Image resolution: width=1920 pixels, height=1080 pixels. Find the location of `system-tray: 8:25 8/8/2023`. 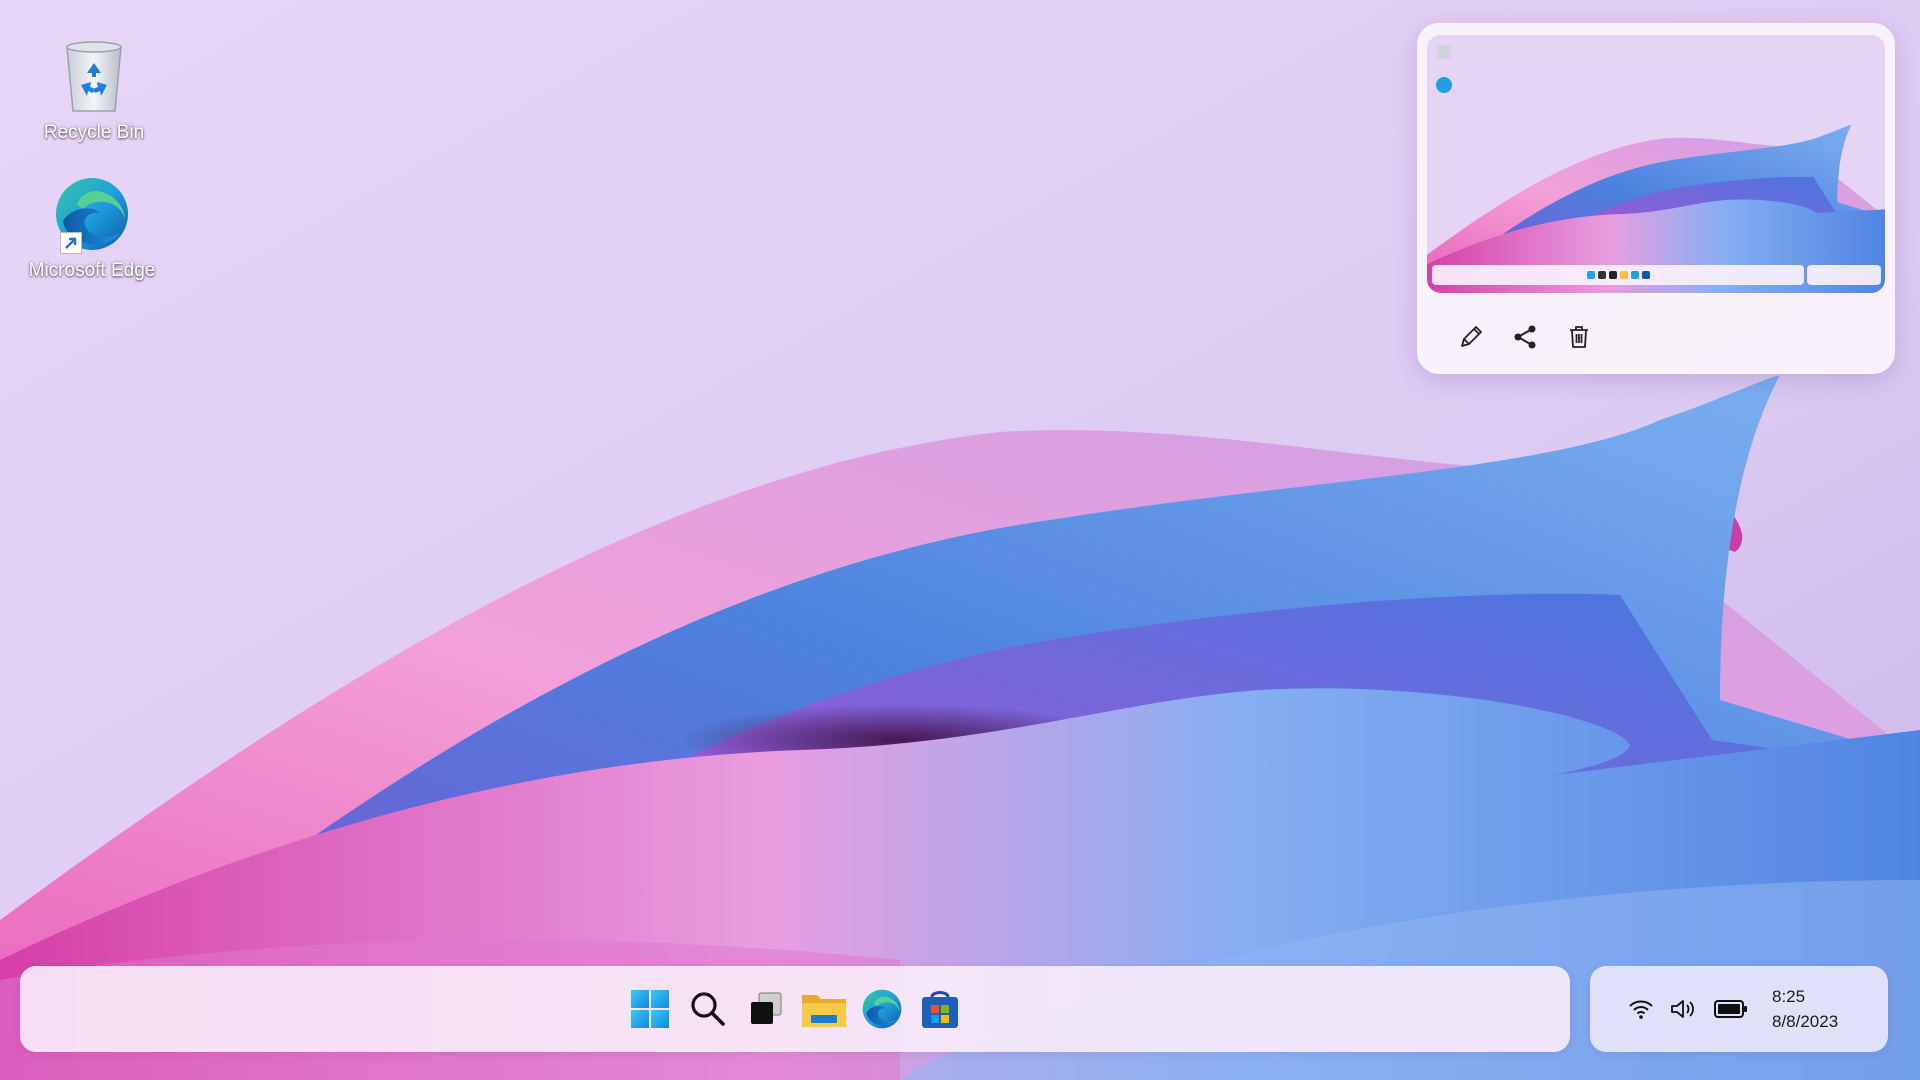

system-tray: 8:25 8/8/2023 is located at coordinates (1739, 1009).